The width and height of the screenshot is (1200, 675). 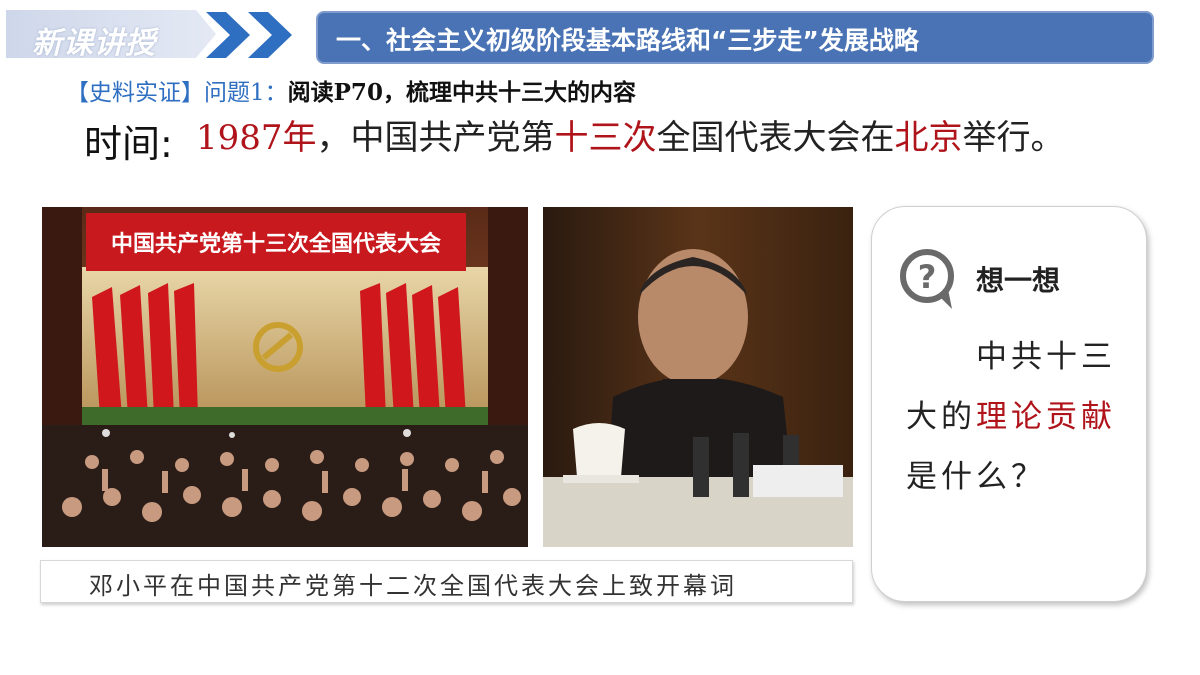 I want to click on time-year: 1987年, so click(x=256, y=138).